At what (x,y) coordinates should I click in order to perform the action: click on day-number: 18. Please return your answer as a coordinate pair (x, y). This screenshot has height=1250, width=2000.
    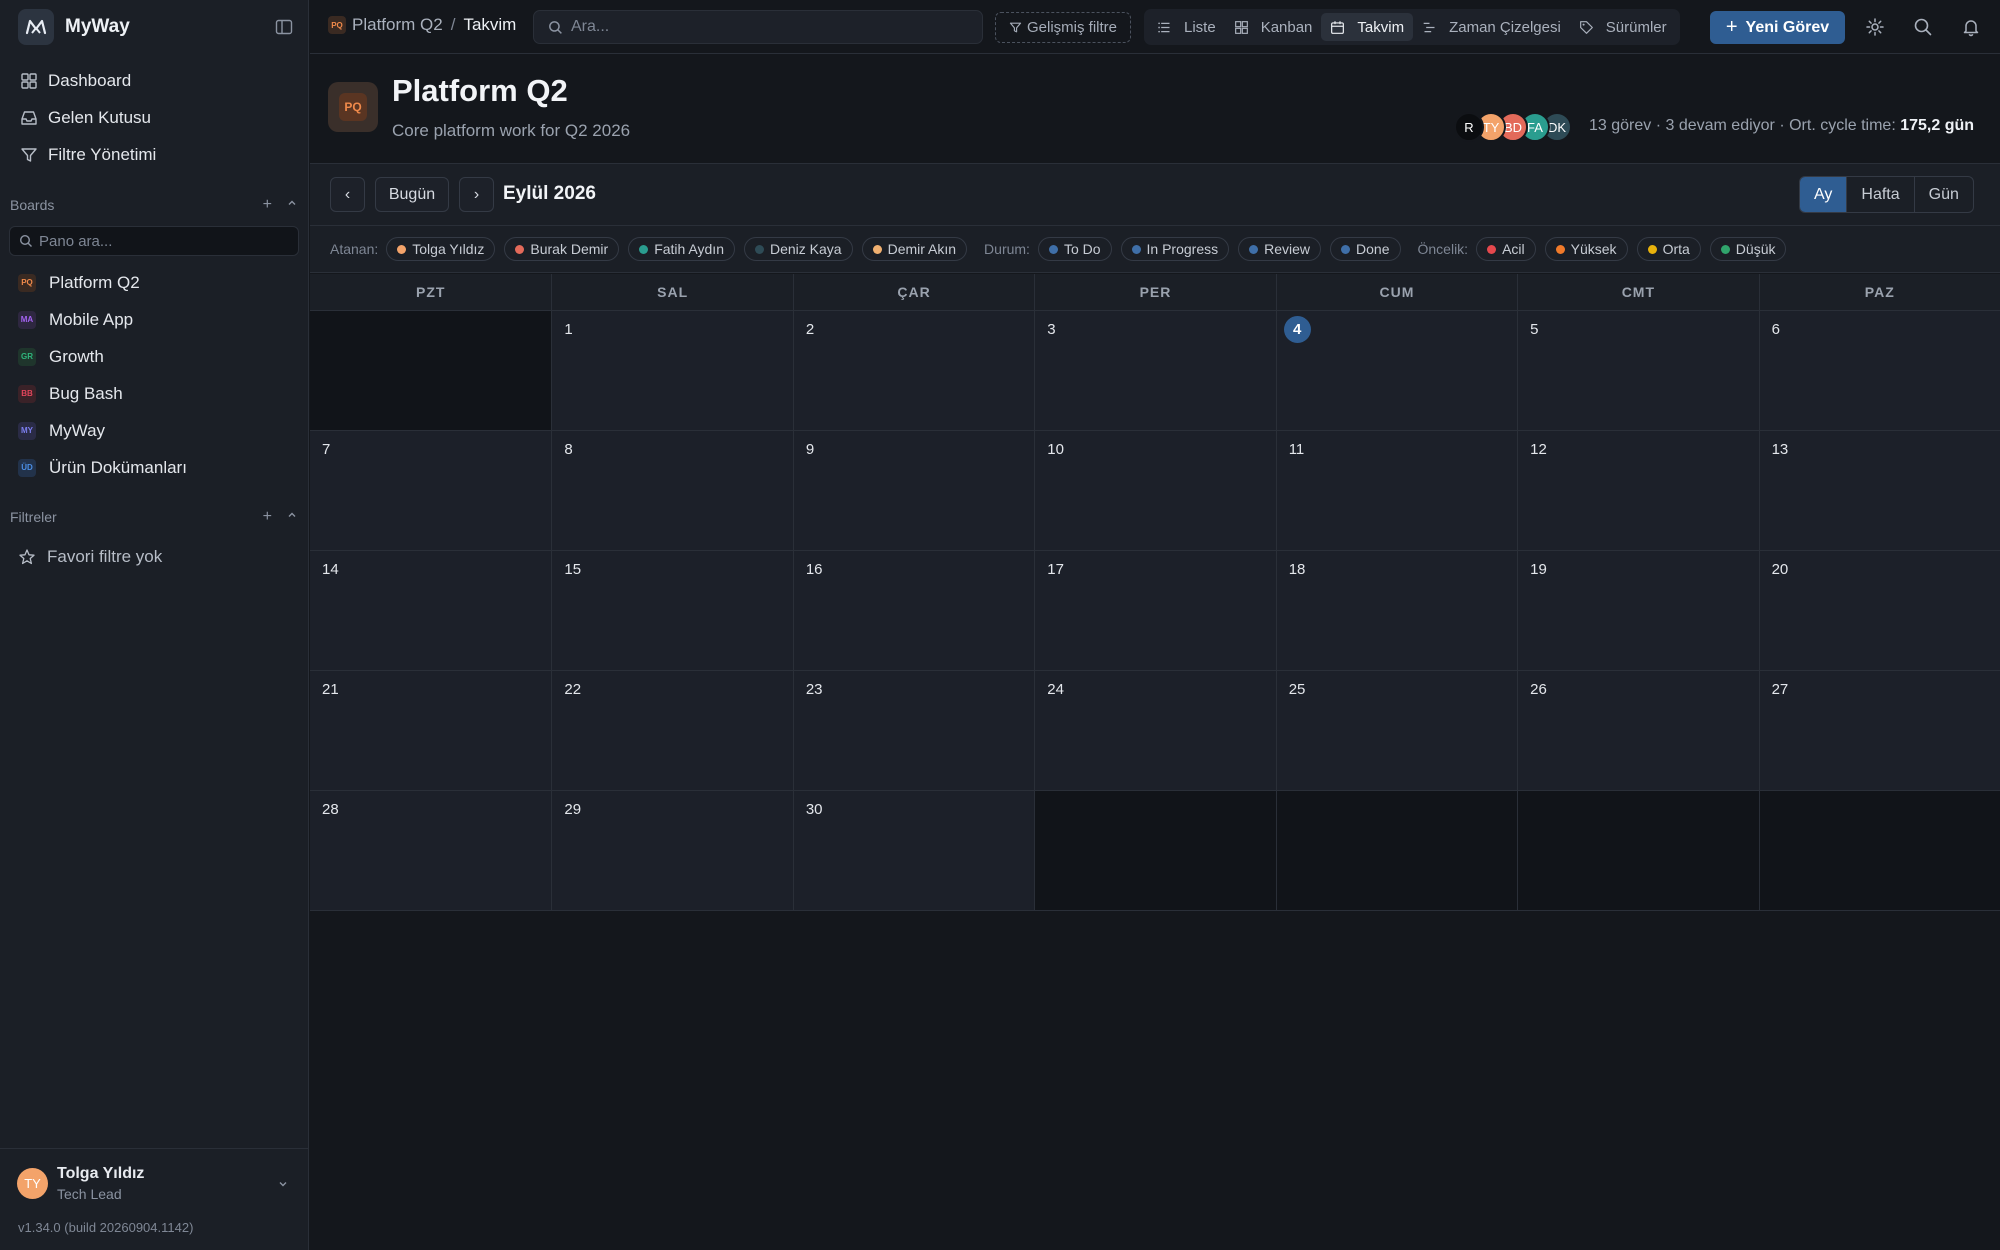
    Looking at the image, I should click on (1297, 569).